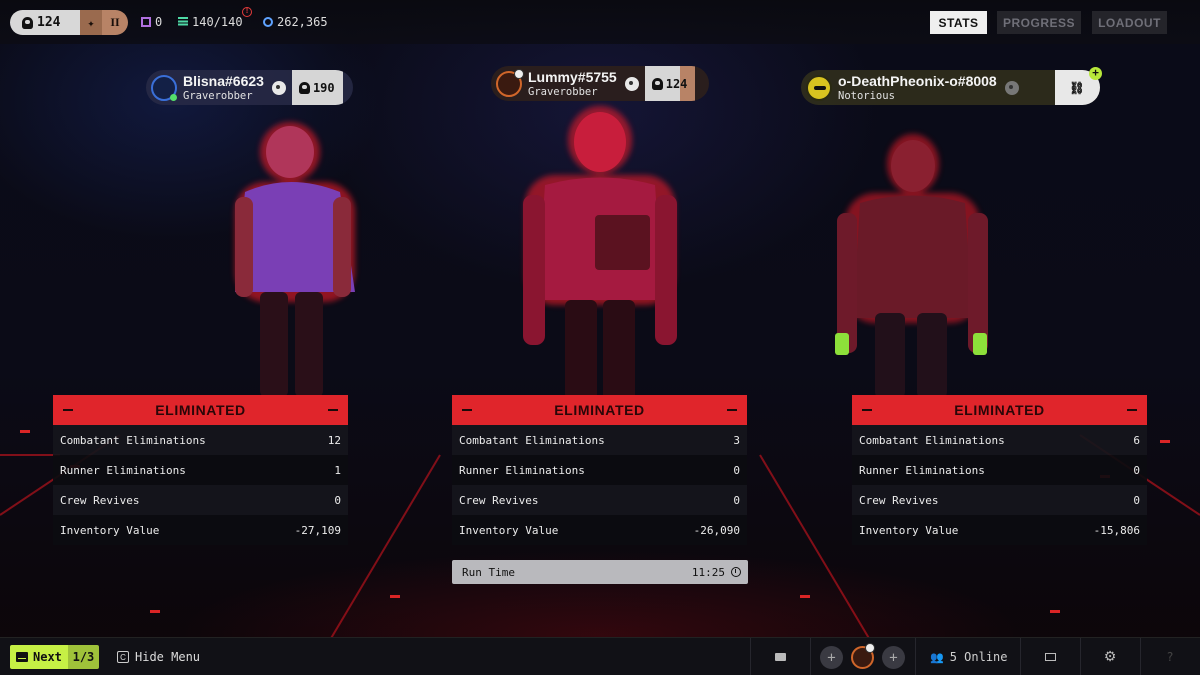 Image resolution: width=1200 pixels, height=675 pixels. I want to click on invite-slot-right-button: +, so click(893, 657).